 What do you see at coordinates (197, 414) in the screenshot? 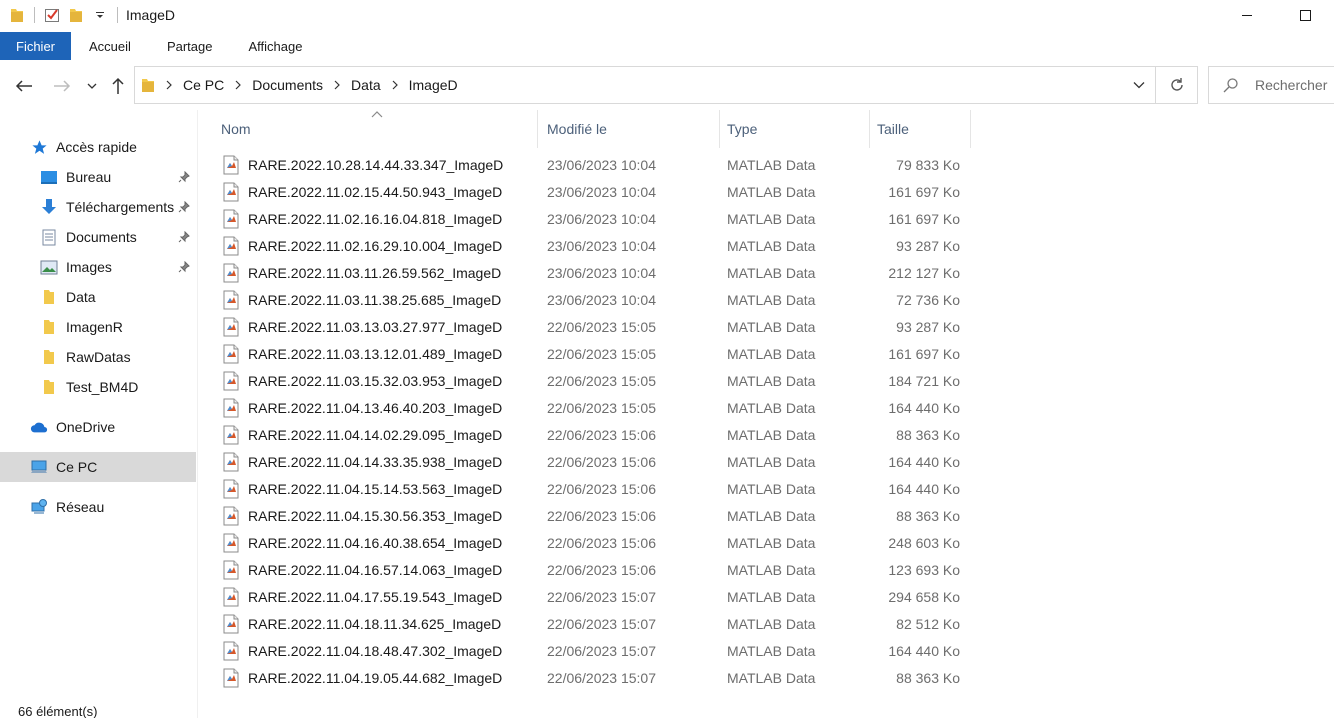
I see `pane-divider` at bounding box center [197, 414].